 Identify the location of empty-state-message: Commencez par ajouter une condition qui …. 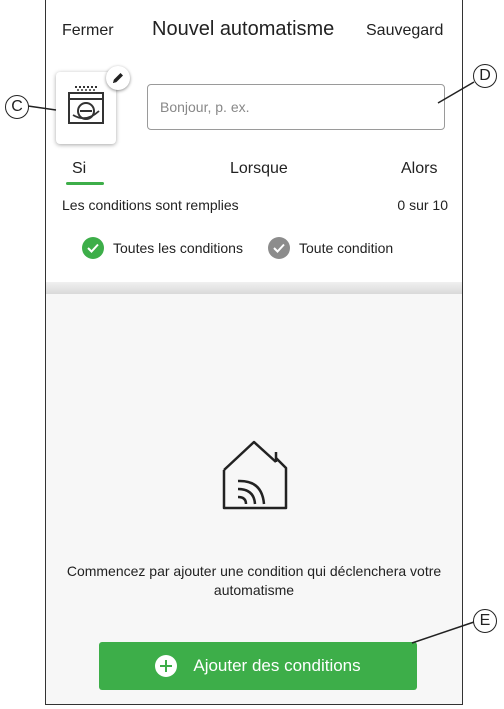
(254, 580).